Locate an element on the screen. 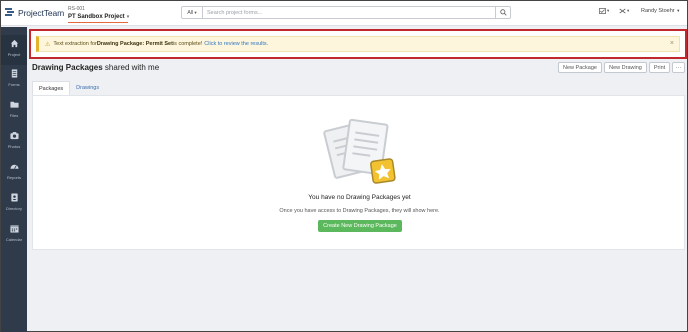 This screenshot has width=688, height=332. empty-state-title: You have no Drawing Packages yet is located at coordinates (359, 197).